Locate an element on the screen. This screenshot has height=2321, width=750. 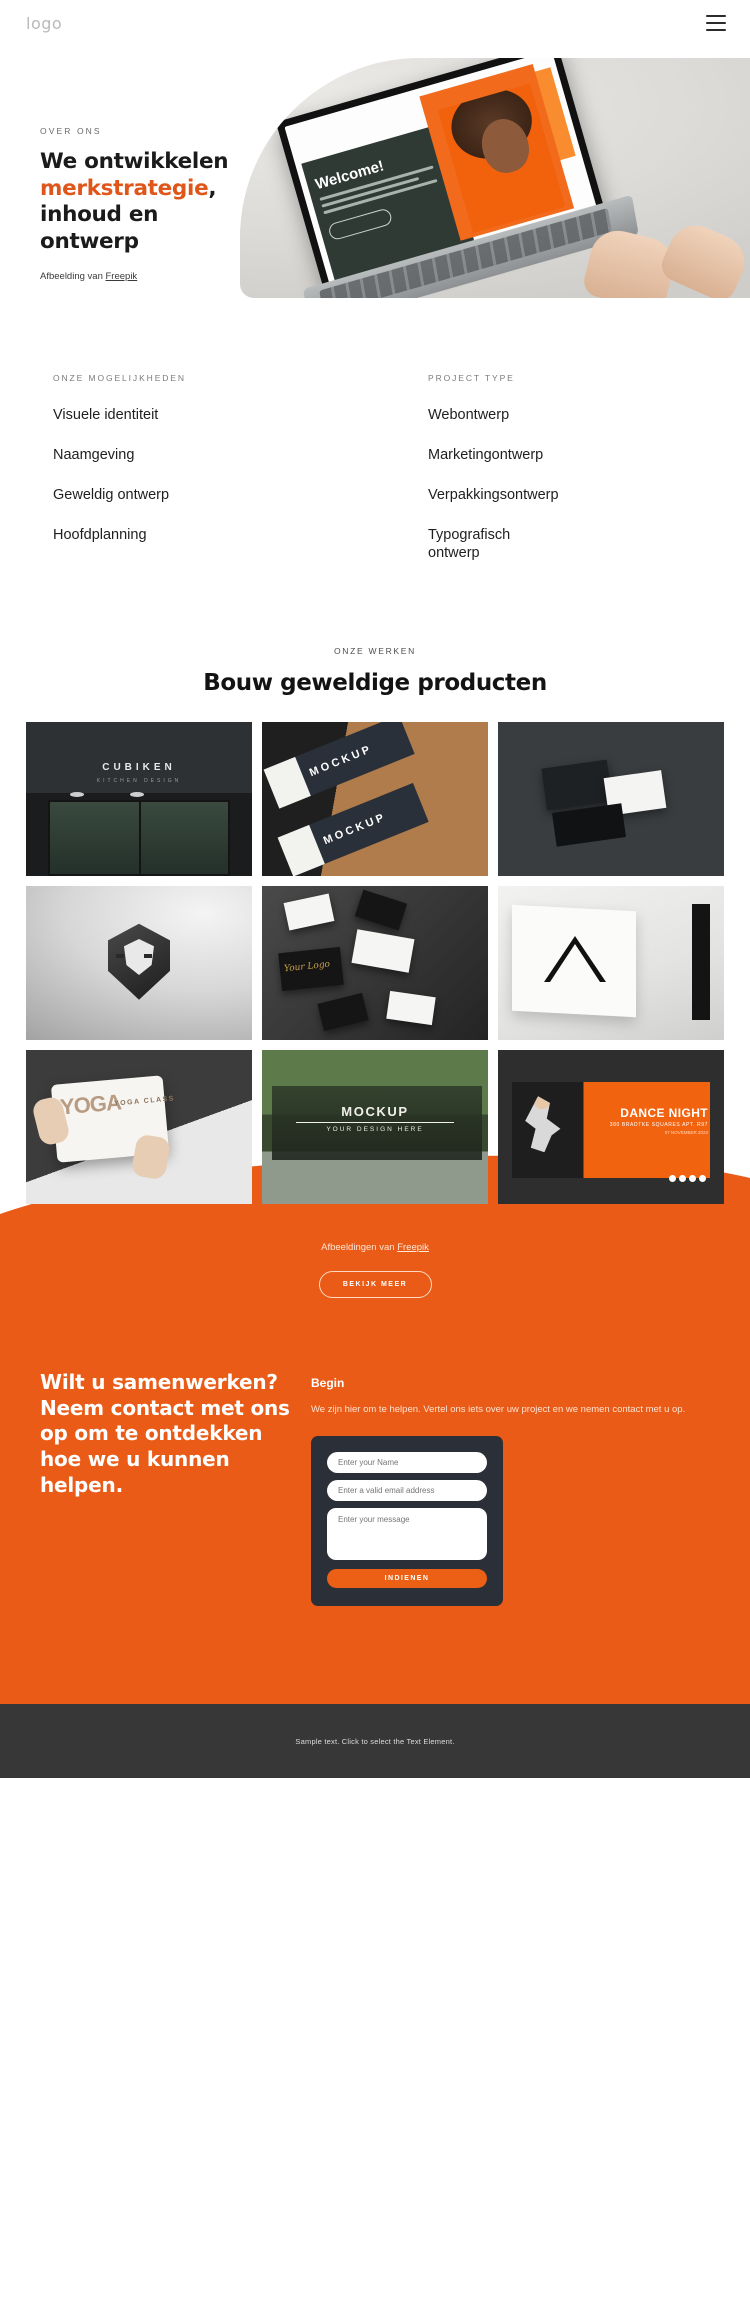
works-eyebrow: ONZE WERKEN is located at coordinates (375, 651).